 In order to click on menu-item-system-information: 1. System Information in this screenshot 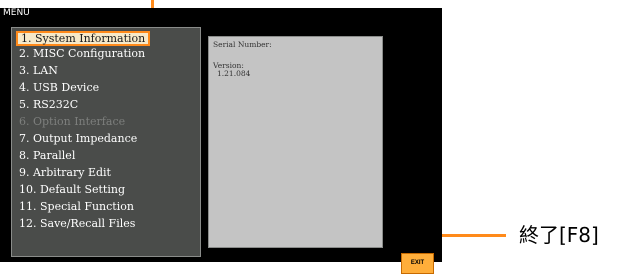, I will do `click(83, 38)`.